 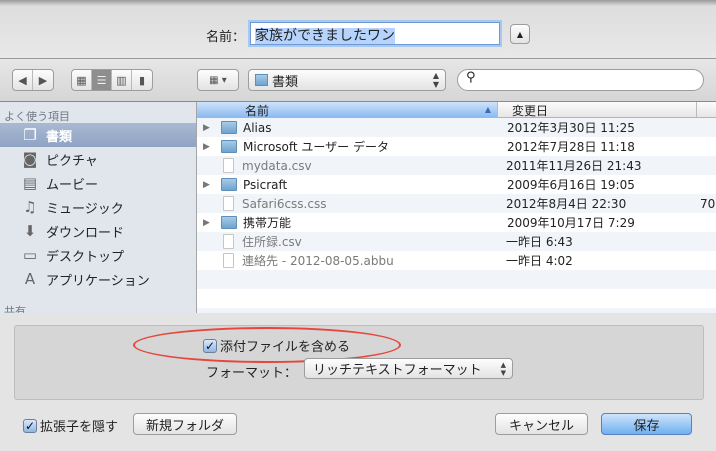 What do you see at coordinates (59, 137) in the screenshot?
I see `sidebar-item-label: 書類` at bounding box center [59, 137].